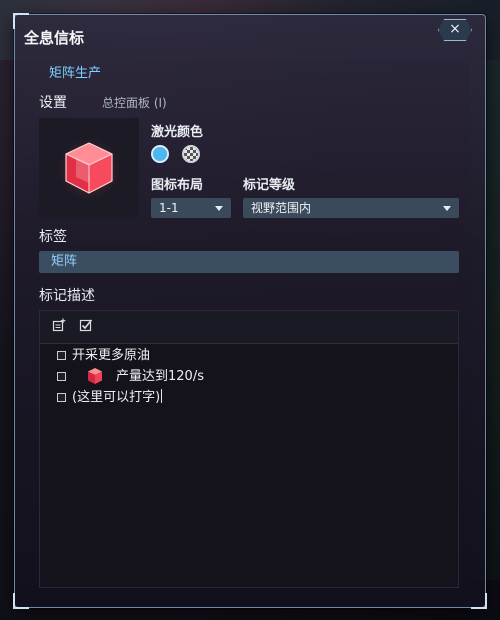 This screenshot has width=500, height=620. I want to click on tag-input, so click(249, 262).